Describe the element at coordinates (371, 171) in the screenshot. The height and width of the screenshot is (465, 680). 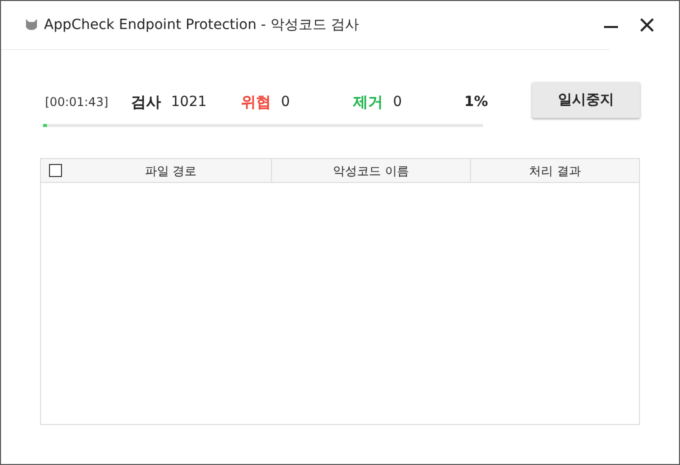
I see `column-header: 악성코드 이름` at that location.